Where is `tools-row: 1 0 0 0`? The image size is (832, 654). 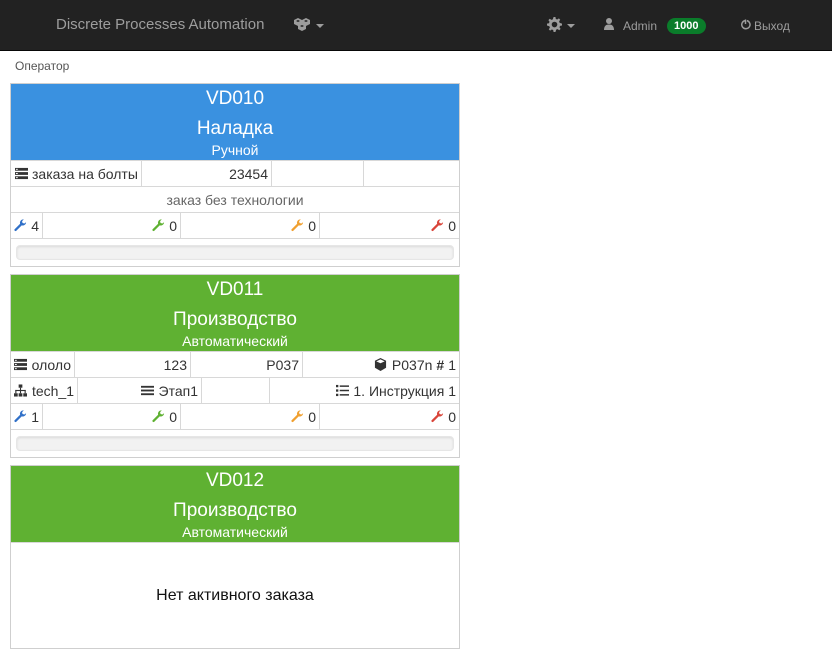
tools-row: 1 0 0 0 is located at coordinates (235, 416).